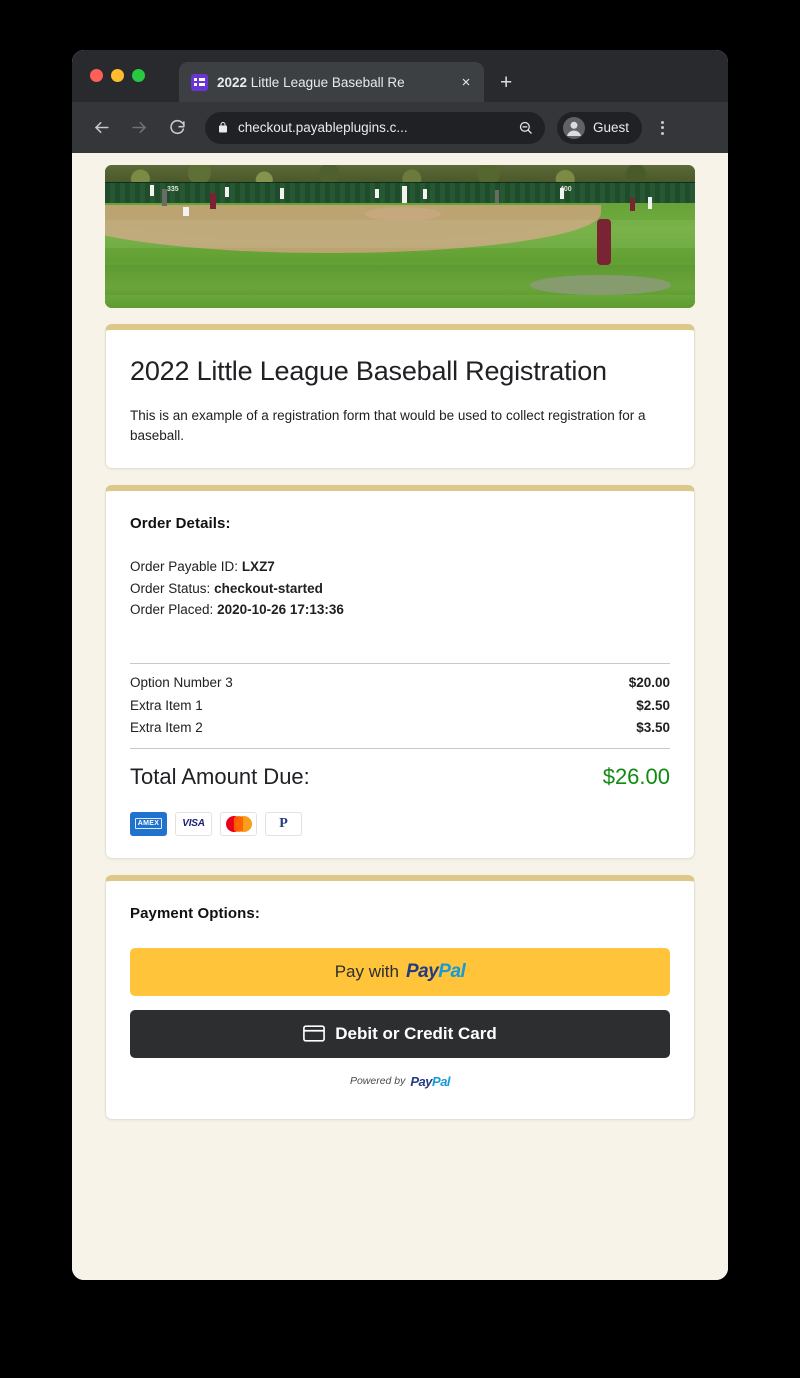 The height and width of the screenshot is (1378, 800). What do you see at coordinates (138, 75) in the screenshot?
I see `maximize-window-button` at bounding box center [138, 75].